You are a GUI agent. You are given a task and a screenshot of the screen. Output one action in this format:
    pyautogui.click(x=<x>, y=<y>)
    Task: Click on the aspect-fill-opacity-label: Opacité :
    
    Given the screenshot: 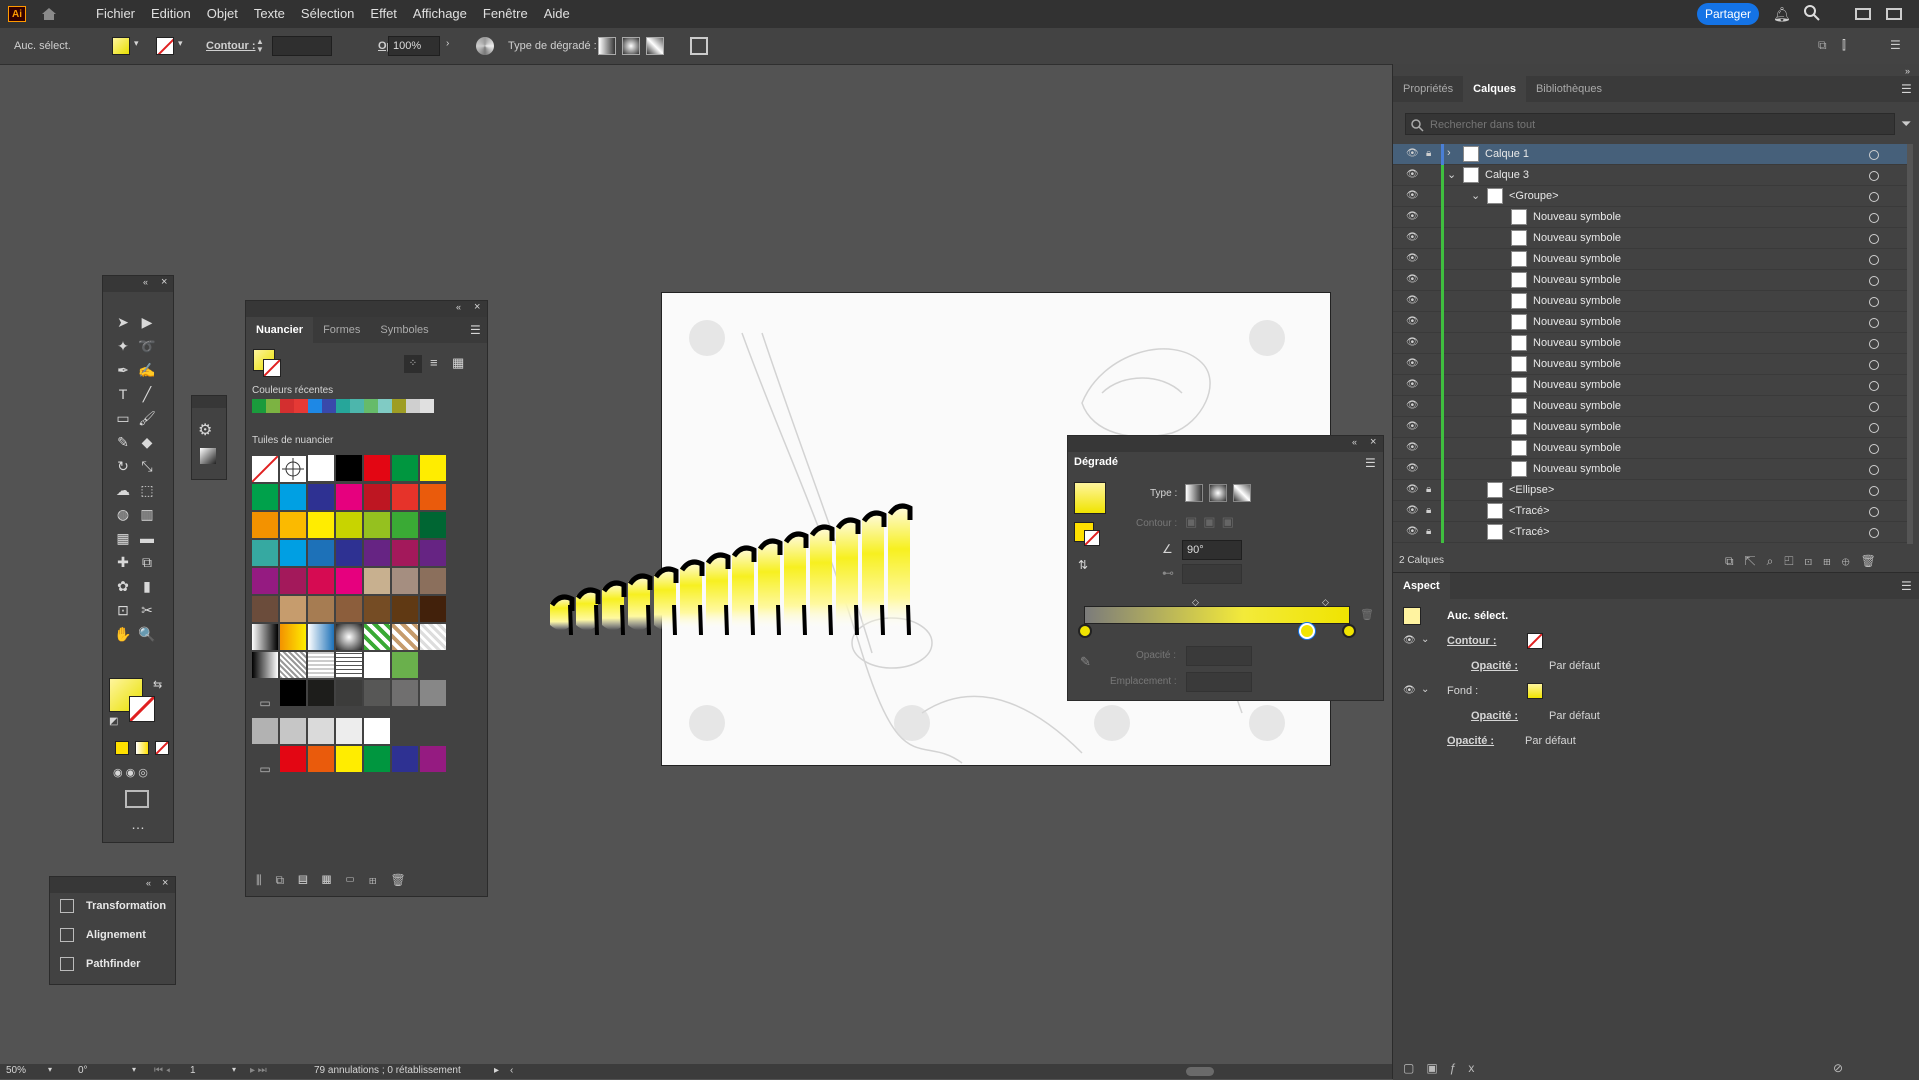 What is the action you would take?
    pyautogui.click(x=1494, y=716)
    